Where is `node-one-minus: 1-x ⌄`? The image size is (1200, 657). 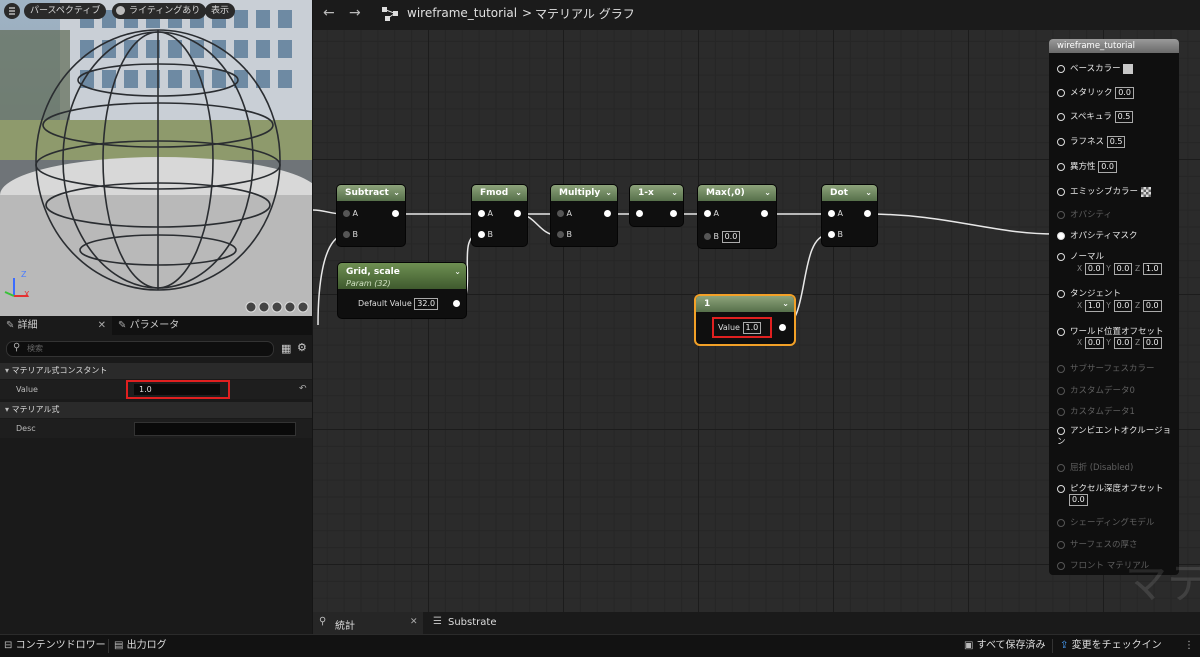
node-one-minus: 1-x ⌄ is located at coordinates (656, 205).